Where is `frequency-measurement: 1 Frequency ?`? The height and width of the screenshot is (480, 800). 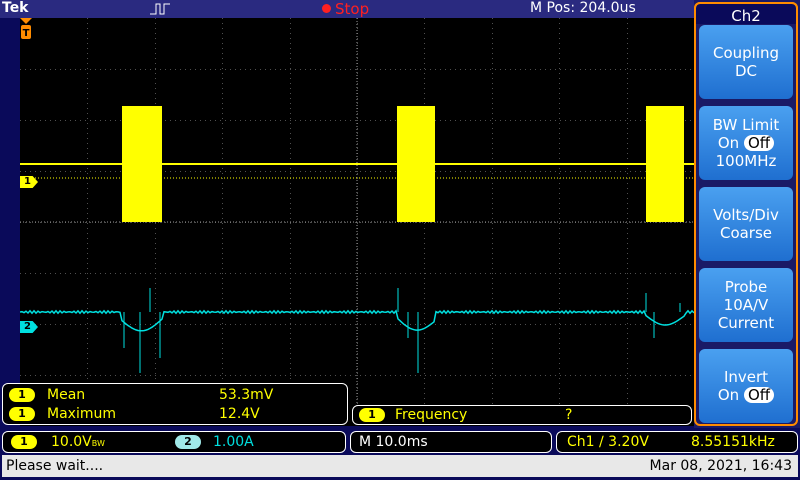
frequency-measurement: 1 Frequency ? is located at coordinates (522, 415).